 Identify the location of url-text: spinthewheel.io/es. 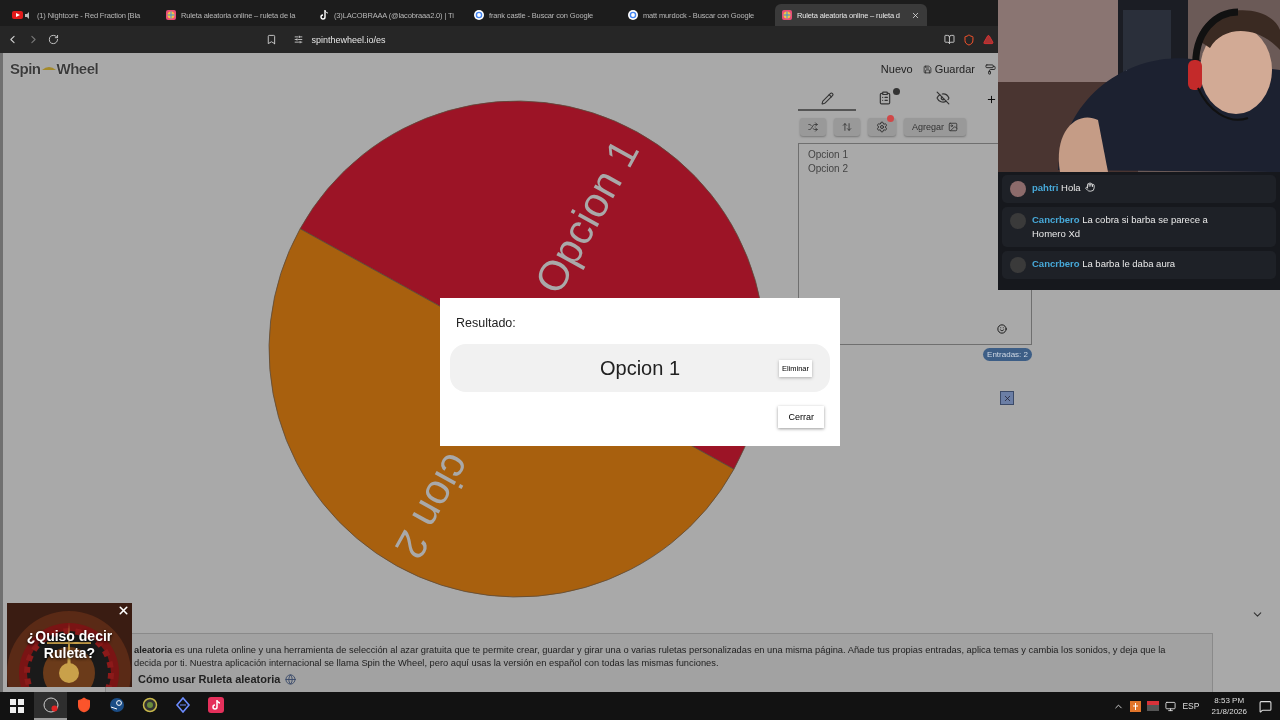
(348, 39).